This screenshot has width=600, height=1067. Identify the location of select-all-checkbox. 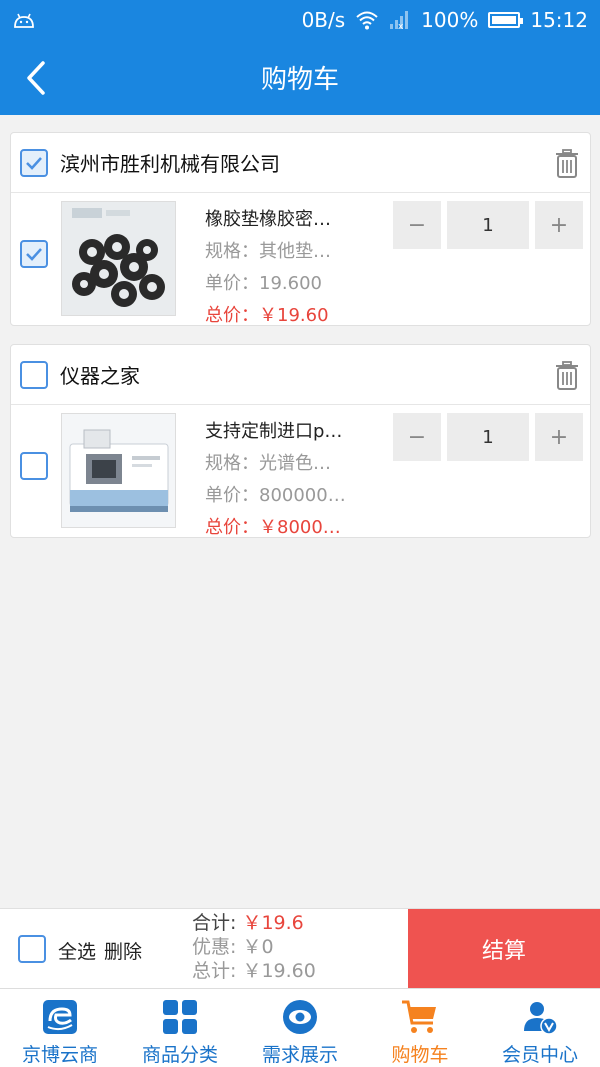
(32, 949).